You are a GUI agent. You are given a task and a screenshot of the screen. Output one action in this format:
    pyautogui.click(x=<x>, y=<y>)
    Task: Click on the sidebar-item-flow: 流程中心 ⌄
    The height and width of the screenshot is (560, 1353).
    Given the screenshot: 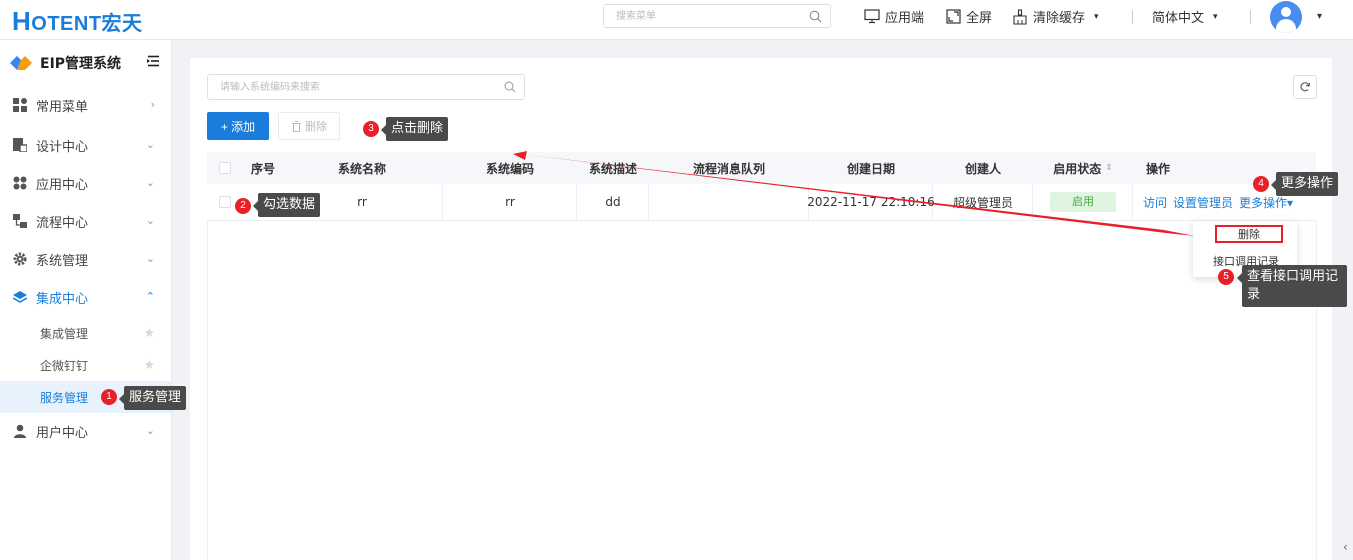 What is the action you would take?
    pyautogui.click(x=85, y=221)
    